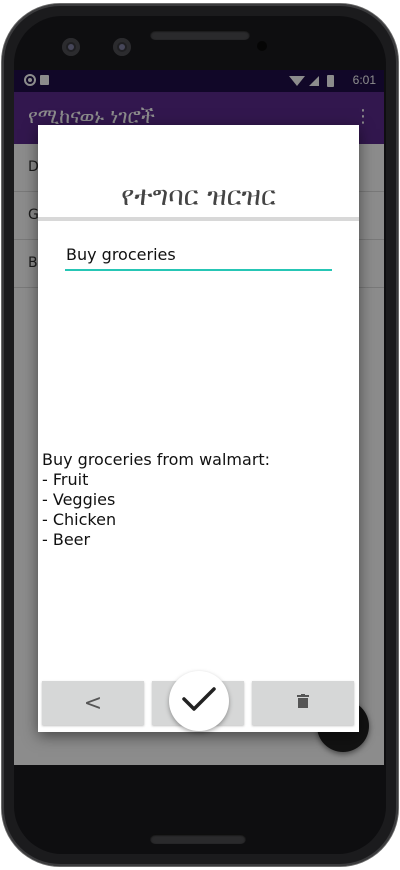 The image size is (400, 870). I want to click on back-chevron-icon: <, so click(93, 703).